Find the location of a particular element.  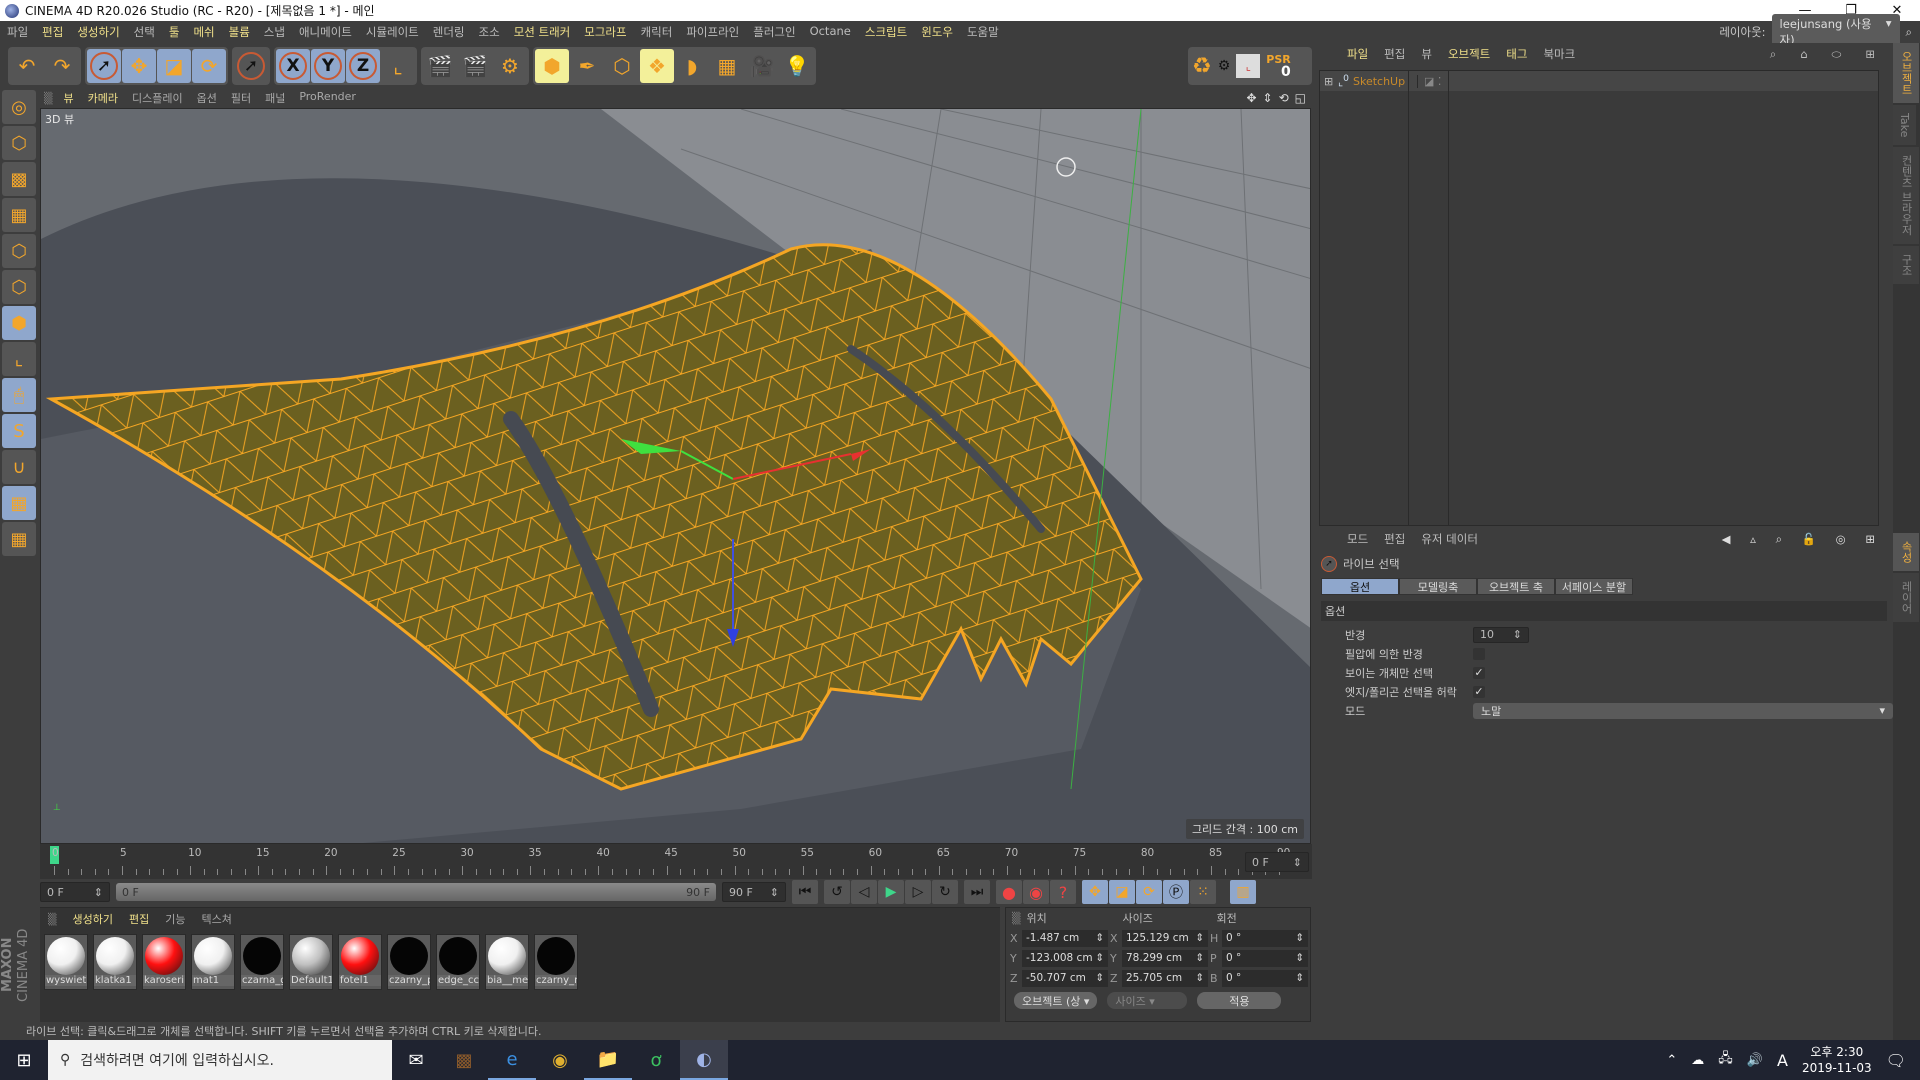

workplane-icon: ⌞ is located at coordinates (1248, 66).